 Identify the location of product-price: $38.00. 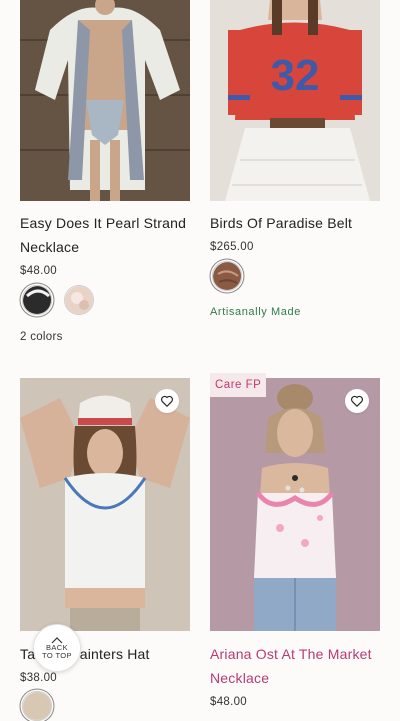
(38, 678).